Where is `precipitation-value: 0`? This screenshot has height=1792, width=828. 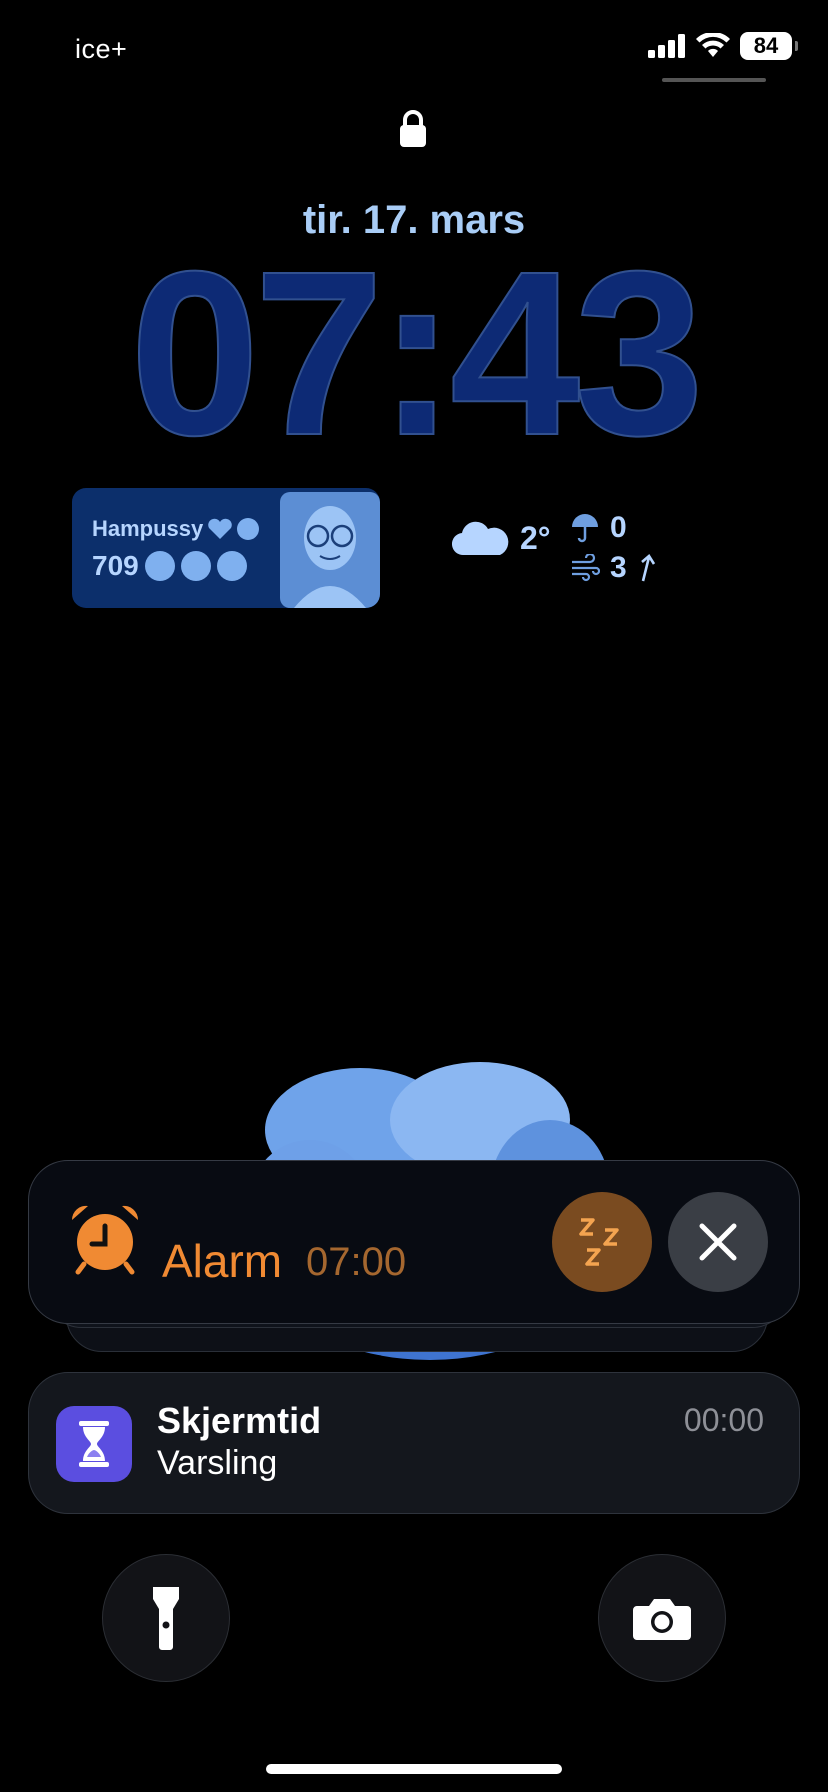
precipitation-value: 0 is located at coordinates (618, 527).